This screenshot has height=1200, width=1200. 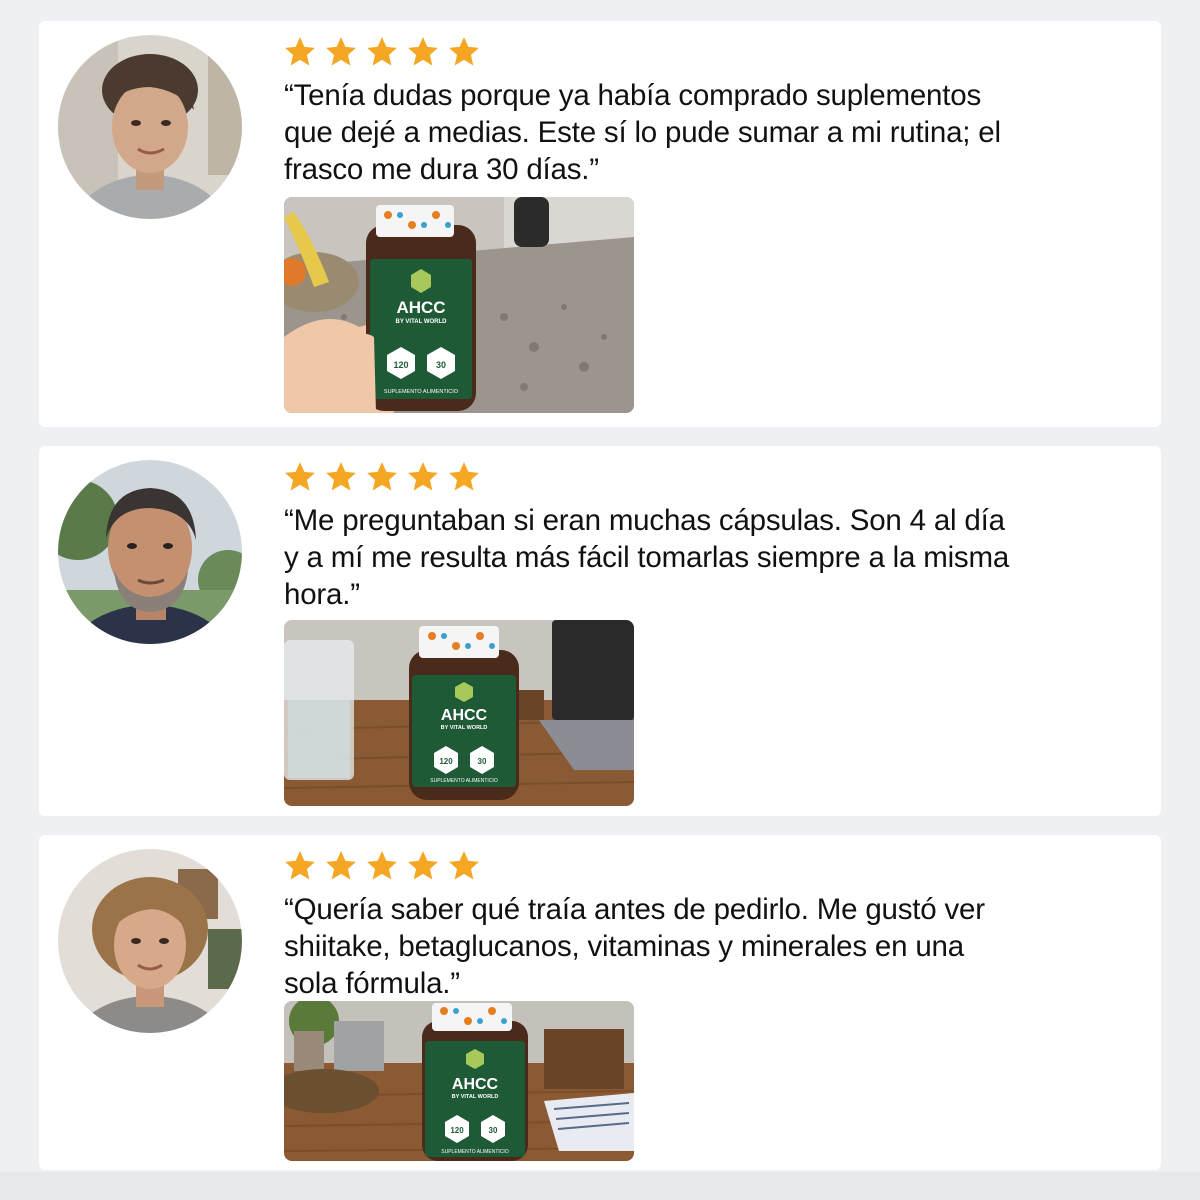 I want to click on man-avatar-icon, so click(x=150, y=552).